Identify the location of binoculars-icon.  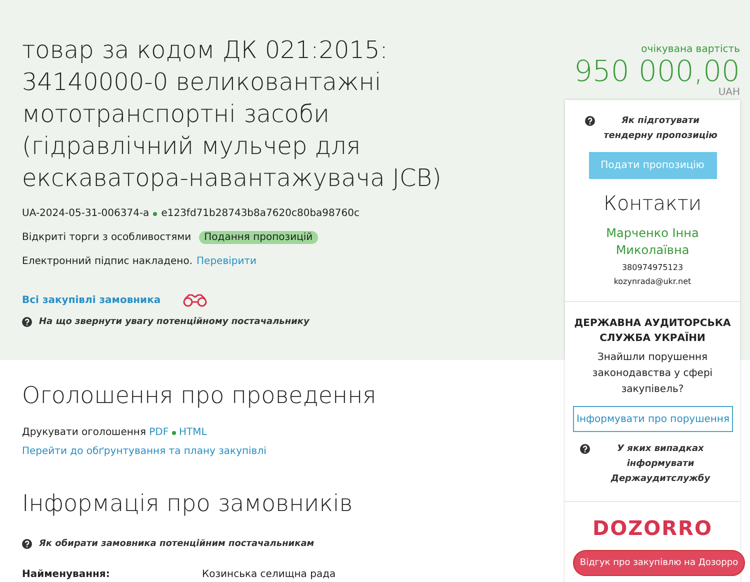
(194, 300).